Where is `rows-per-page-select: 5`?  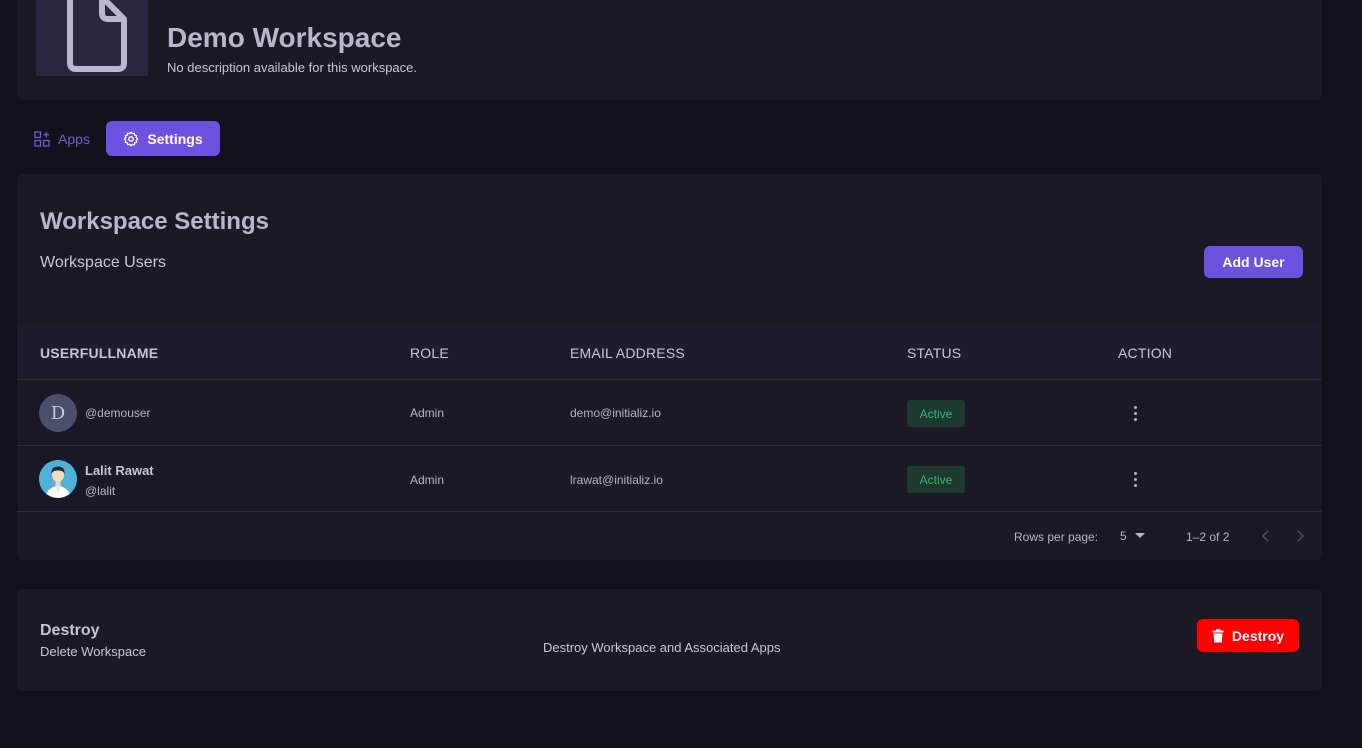
rows-per-page-select: 5 is located at coordinates (1132, 536).